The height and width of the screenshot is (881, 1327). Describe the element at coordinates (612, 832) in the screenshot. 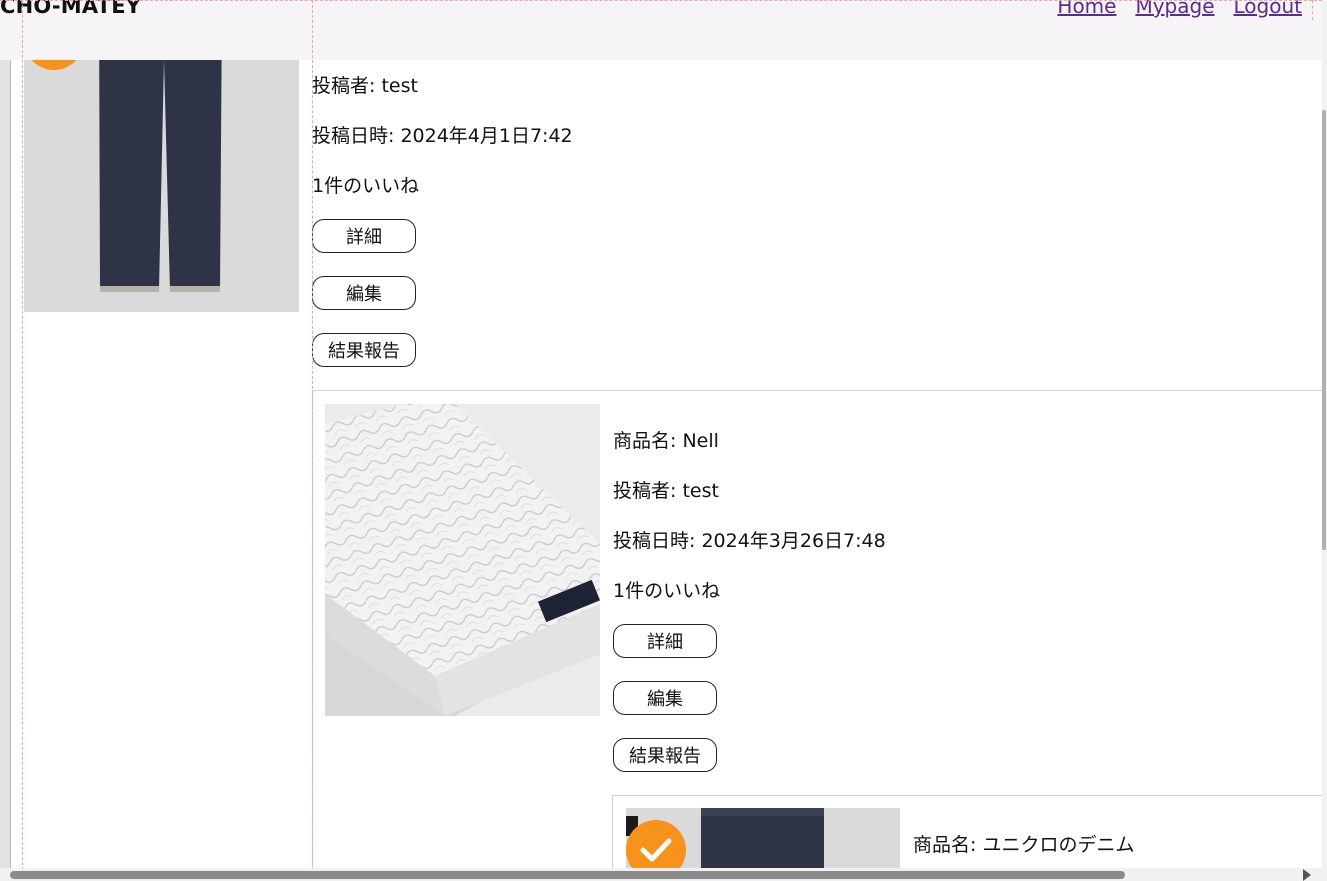

I see `post-divider-vertical` at that location.